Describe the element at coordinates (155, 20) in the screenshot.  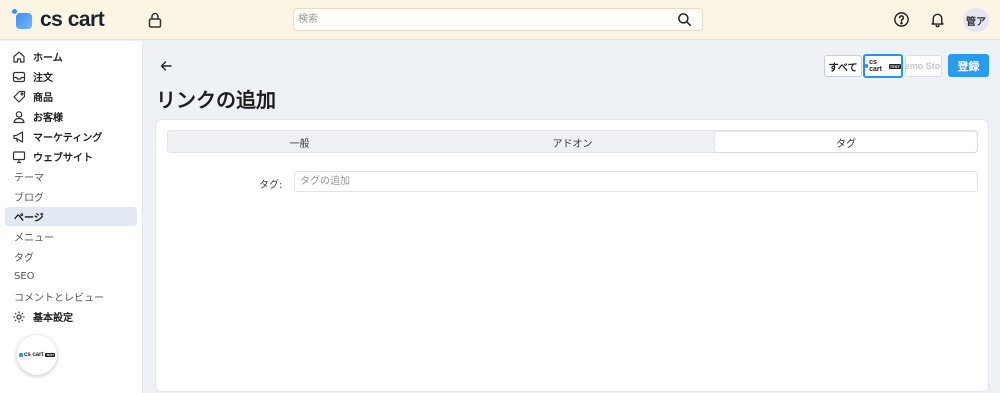
I see `lock-icon` at that location.